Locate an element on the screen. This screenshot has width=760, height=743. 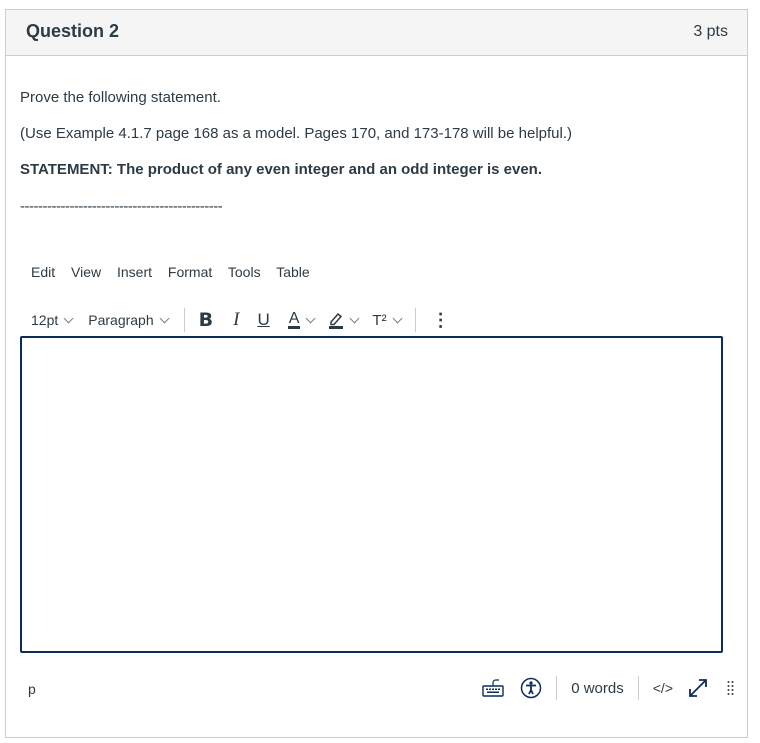
question-title: Question 2 is located at coordinates (73, 31).